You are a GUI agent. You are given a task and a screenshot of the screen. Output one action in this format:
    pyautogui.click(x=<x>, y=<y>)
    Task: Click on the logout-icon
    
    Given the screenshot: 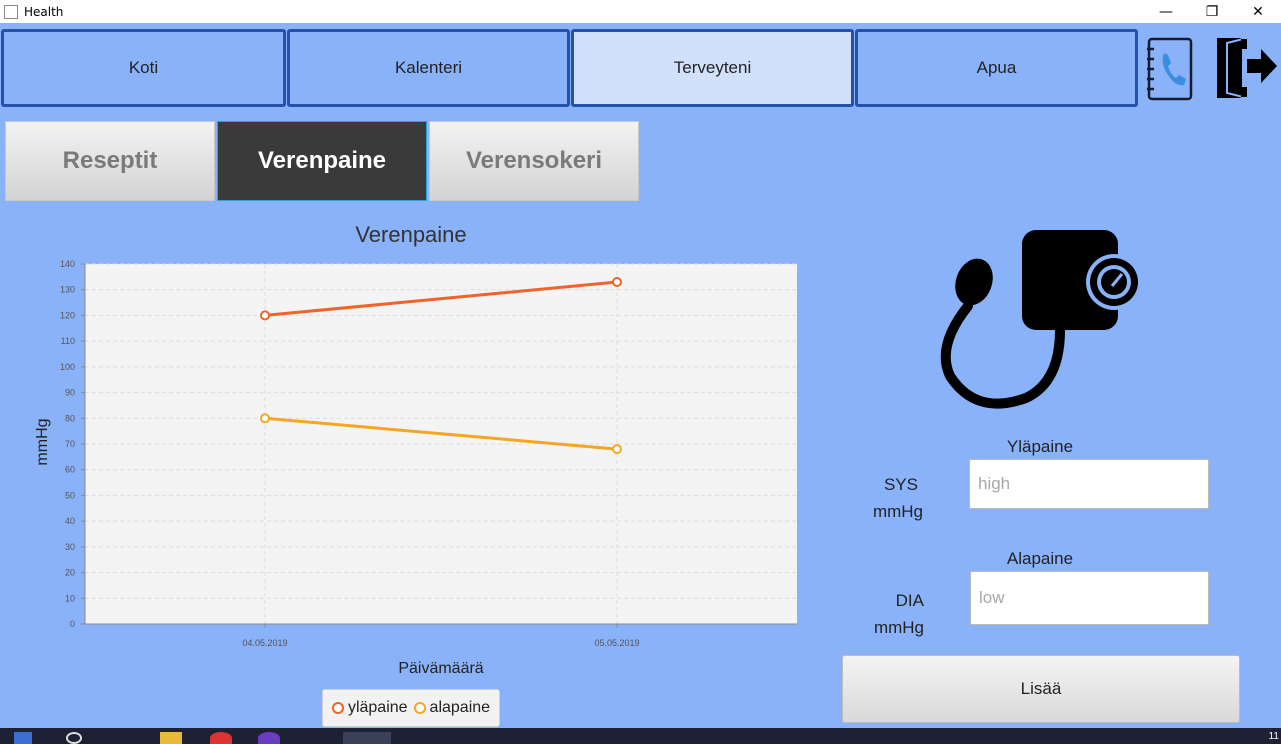 What is the action you would take?
    pyautogui.click(x=1246, y=68)
    